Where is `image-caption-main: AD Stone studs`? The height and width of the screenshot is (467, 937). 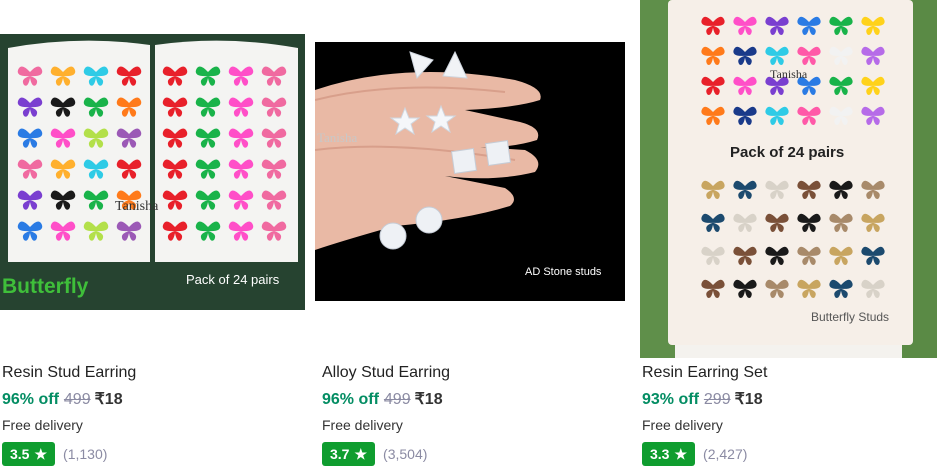
image-caption-main: AD Stone studs is located at coordinates (563, 272).